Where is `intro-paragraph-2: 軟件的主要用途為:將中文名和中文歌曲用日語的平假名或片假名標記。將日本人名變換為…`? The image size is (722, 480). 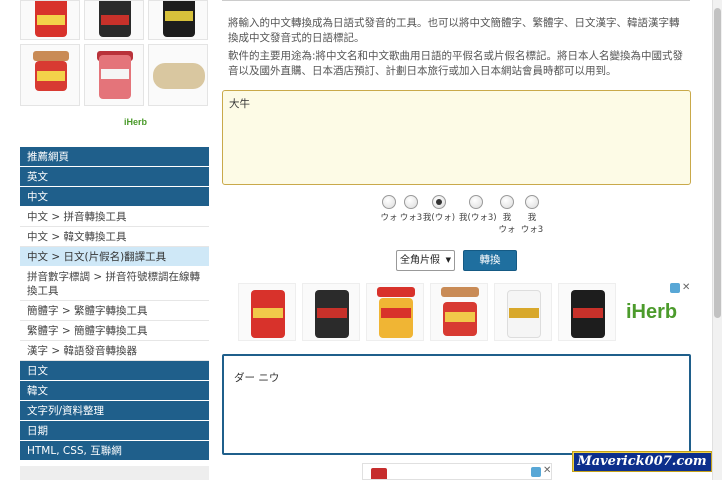
intro-paragraph-2: 軟件的主要用途為:將中文名和中文歌曲用日語的平假名或片假名標記。將日本人名變換為… is located at coordinates (456, 63).